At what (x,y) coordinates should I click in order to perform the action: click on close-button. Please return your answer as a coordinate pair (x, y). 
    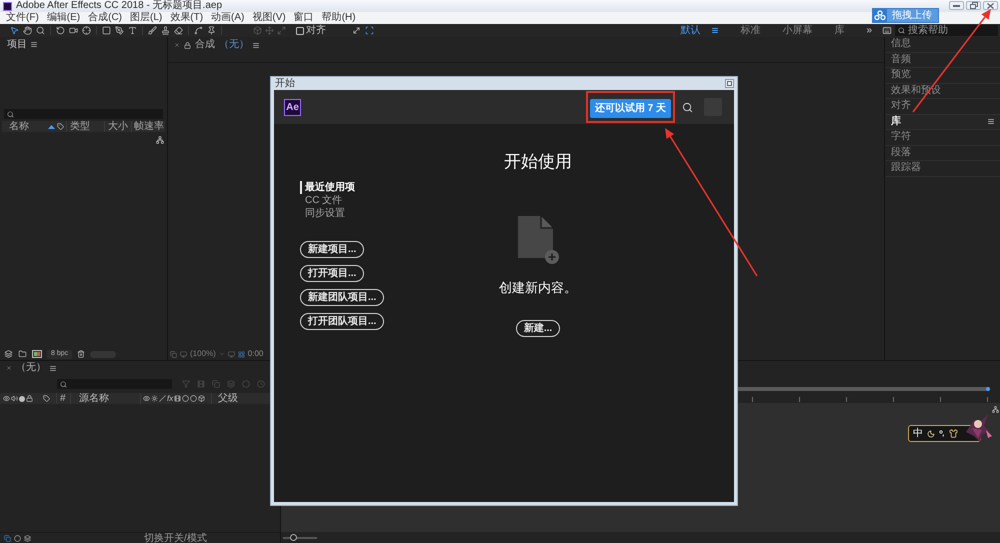
    Looking at the image, I should click on (990, 5).